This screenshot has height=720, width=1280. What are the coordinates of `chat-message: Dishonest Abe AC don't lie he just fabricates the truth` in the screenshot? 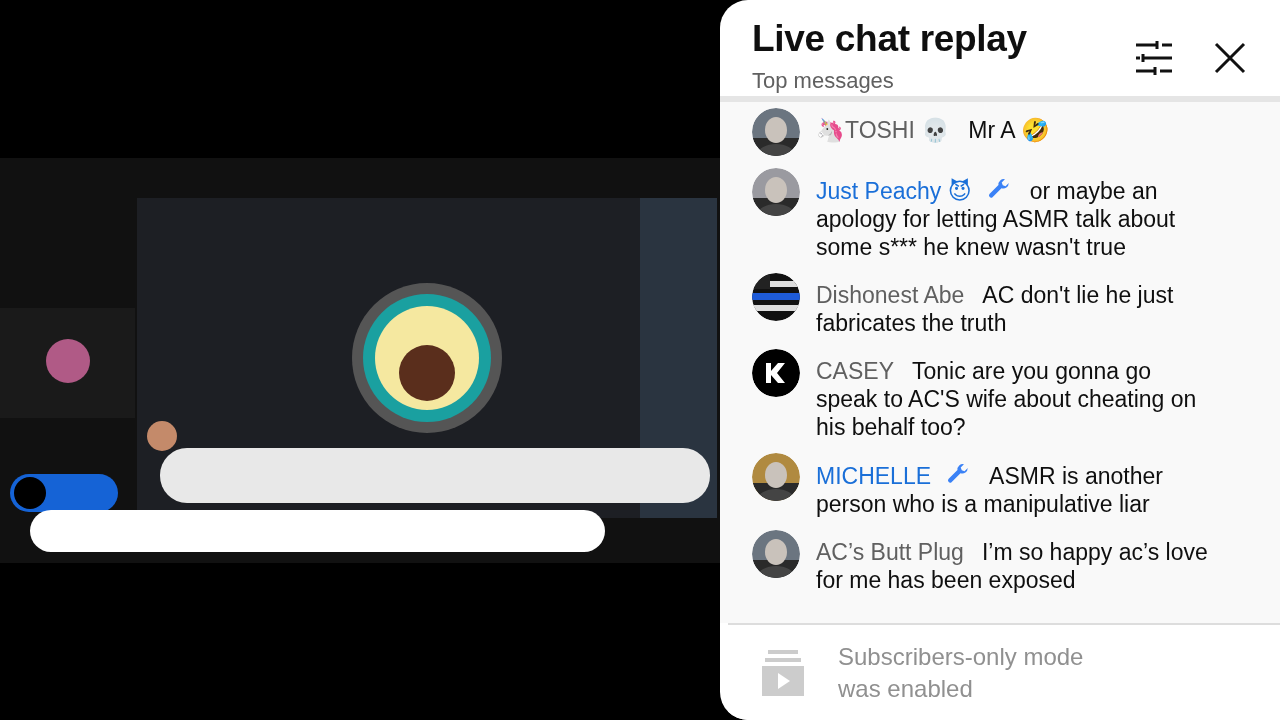 It's located at (995, 309).